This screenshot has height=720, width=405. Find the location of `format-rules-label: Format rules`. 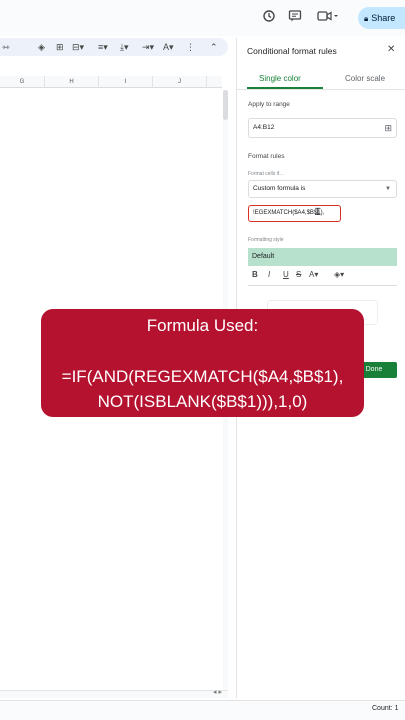

format-rules-label: Format rules is located at coordinates (266, 156).